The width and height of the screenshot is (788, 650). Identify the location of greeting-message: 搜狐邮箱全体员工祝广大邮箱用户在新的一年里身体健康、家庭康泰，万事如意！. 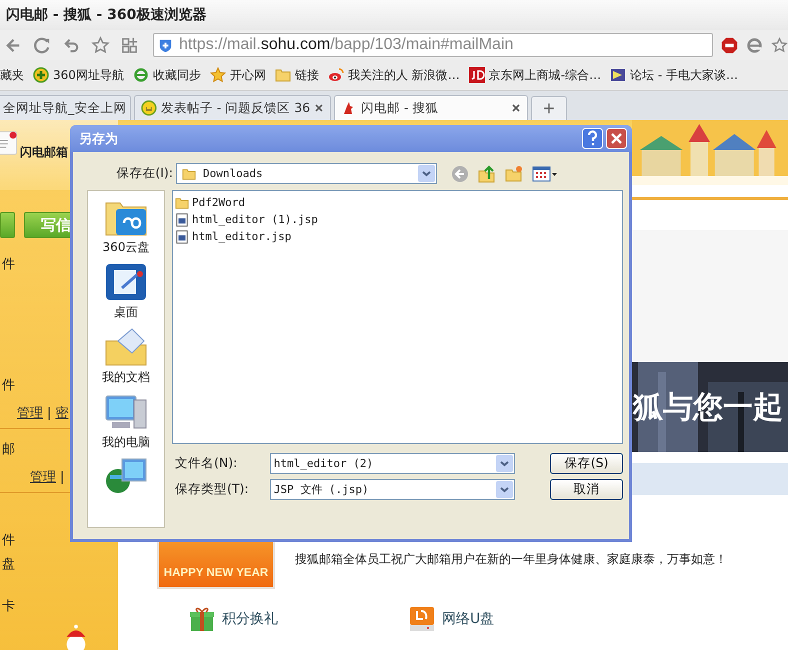
(511, 559).